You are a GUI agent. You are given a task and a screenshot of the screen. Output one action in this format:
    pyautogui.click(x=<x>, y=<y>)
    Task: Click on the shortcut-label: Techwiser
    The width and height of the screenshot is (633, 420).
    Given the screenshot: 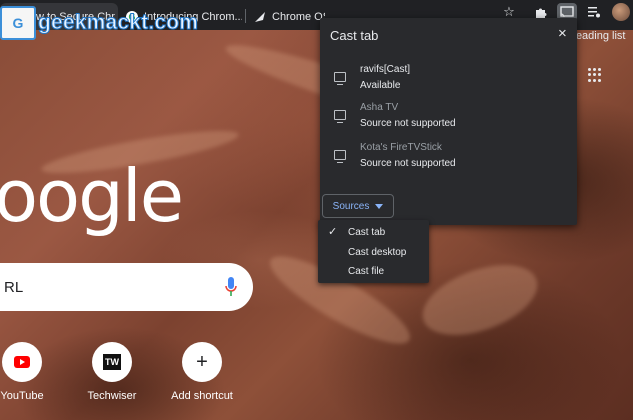 What is the action you would take?
    pyautogui.click(x=112, y=396)
    